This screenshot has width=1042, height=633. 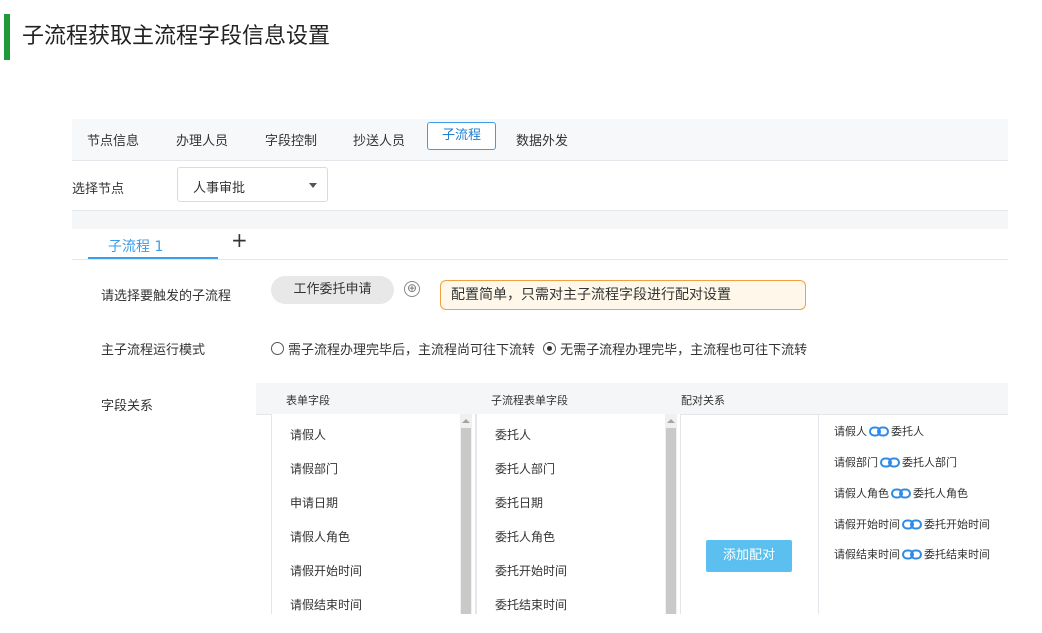 I want to click on pair-left: 请假人, so click(x=850, y=431).